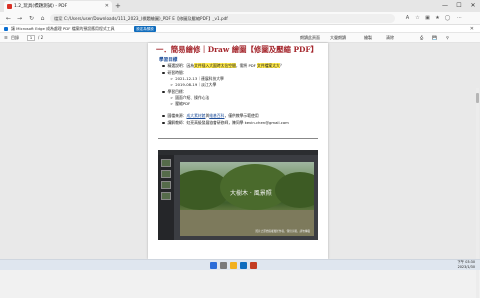 This screenshot has width=480, height=298. I want to click on clock-date: 2023/1/30, so click(466, 267).